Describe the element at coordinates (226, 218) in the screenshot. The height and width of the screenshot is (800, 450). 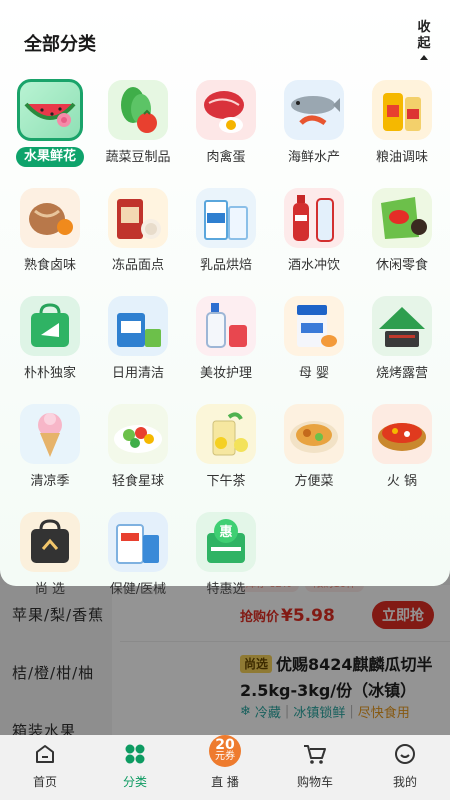
I see `dairy-bakery-icon` at that location.